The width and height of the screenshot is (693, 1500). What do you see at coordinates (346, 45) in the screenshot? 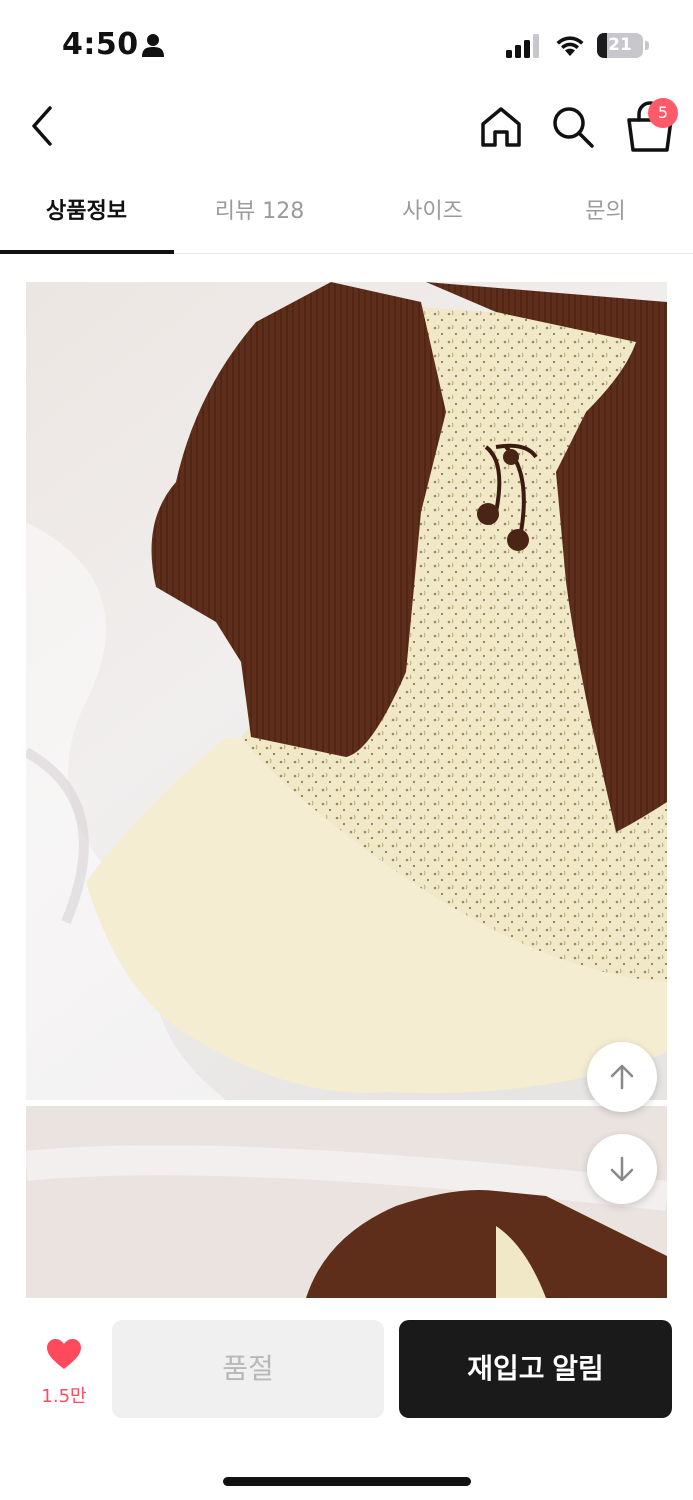
I see `status-bar: 4:50 21` at bounding box center [346, 45].